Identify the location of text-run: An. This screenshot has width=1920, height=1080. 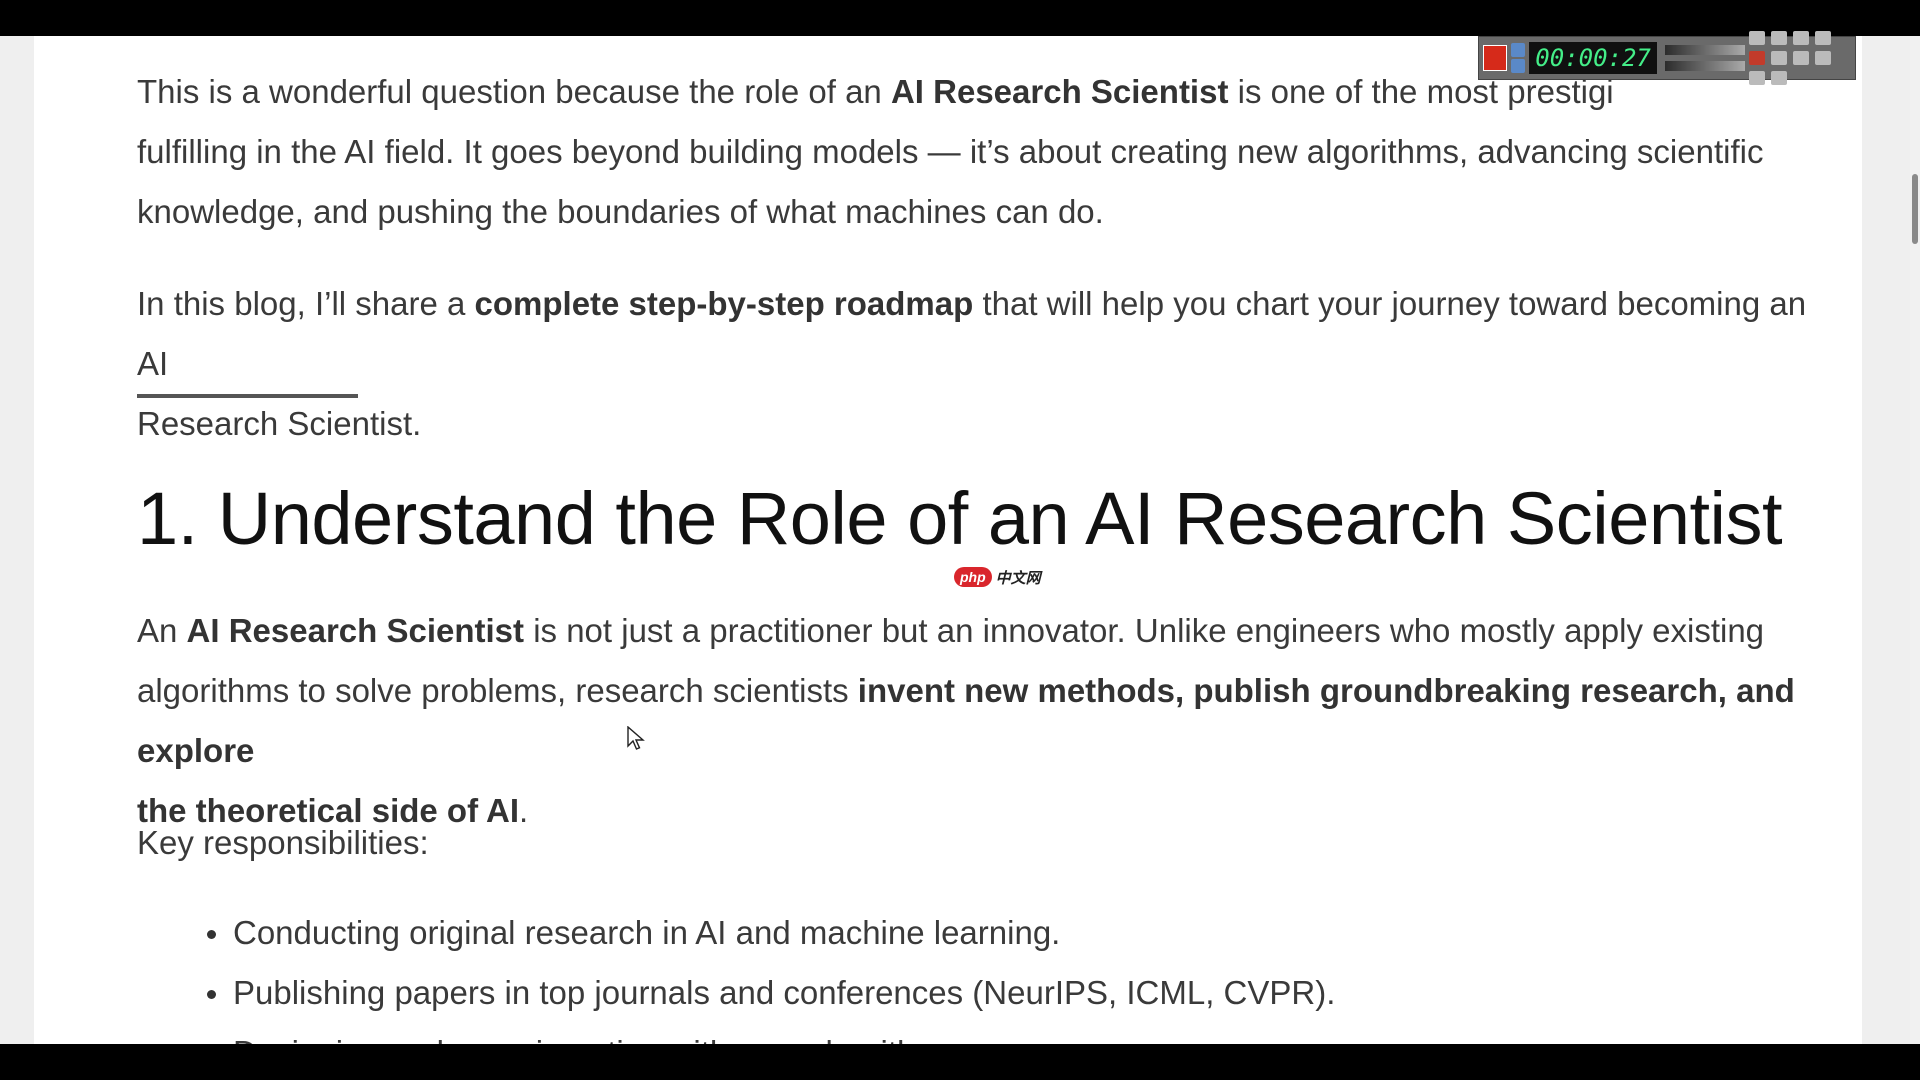
(162, 630).